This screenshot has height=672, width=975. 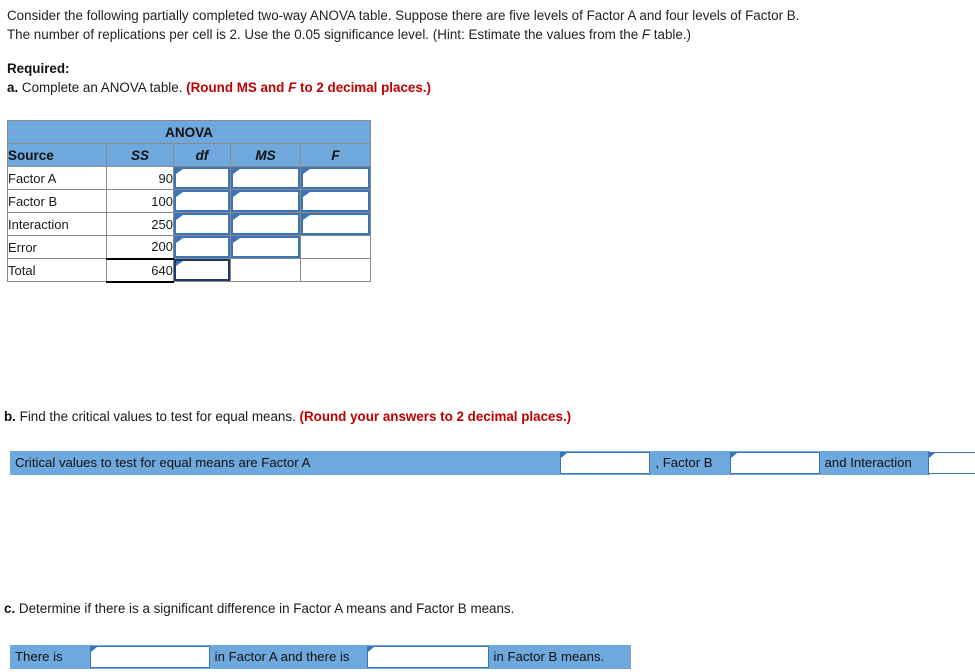 What do you see at coordinates (39, 656) in the screenshot?
I see `part-c-segment-1: There is` at bounding box center [39, 656].